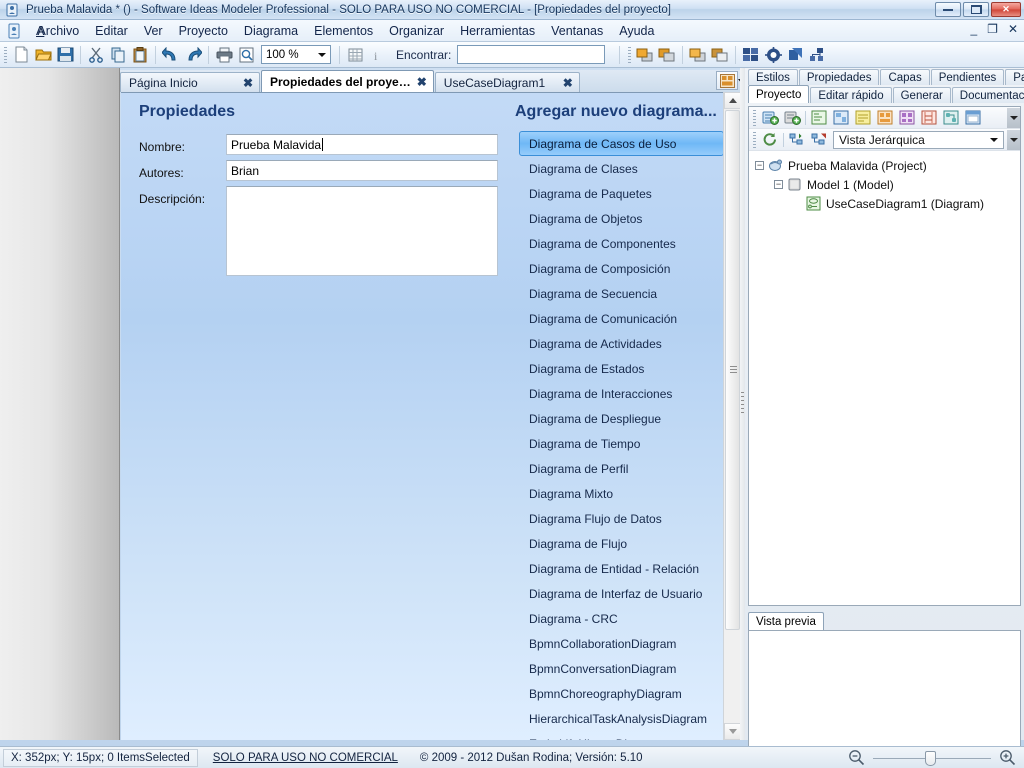 The height and width of the screenshot is (768, 1024). What do you see at coordinates (621, 493) in the screenshot?
I see `list-item-diagrama-mixto: Diagrama Mixto` at bounding box center [621, 493].